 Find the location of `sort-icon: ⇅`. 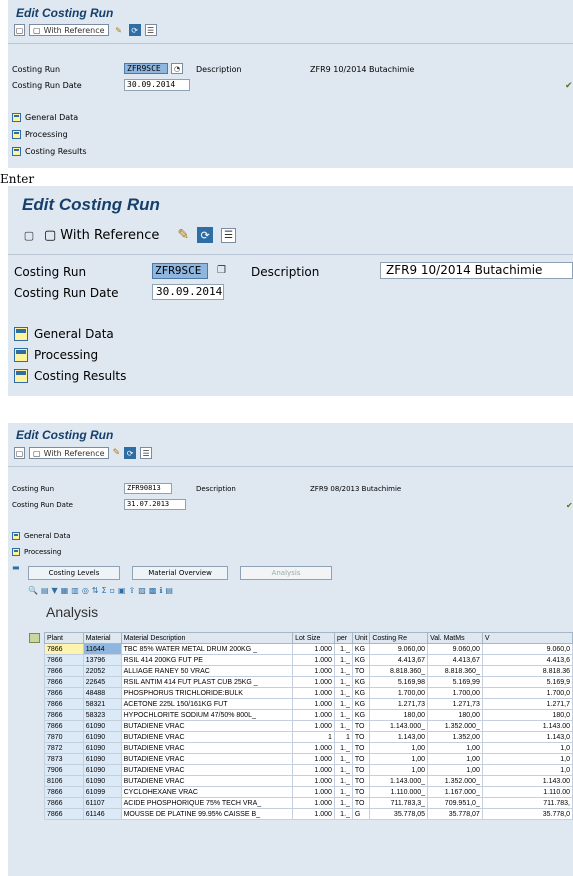

sort-icon: ⇅ is located at coordinates (95, 590).